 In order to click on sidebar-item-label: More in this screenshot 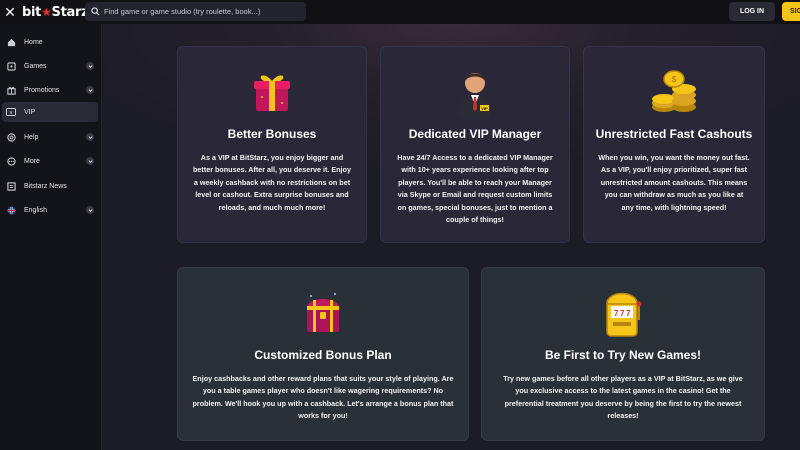, I will do `click(32, 161)`.